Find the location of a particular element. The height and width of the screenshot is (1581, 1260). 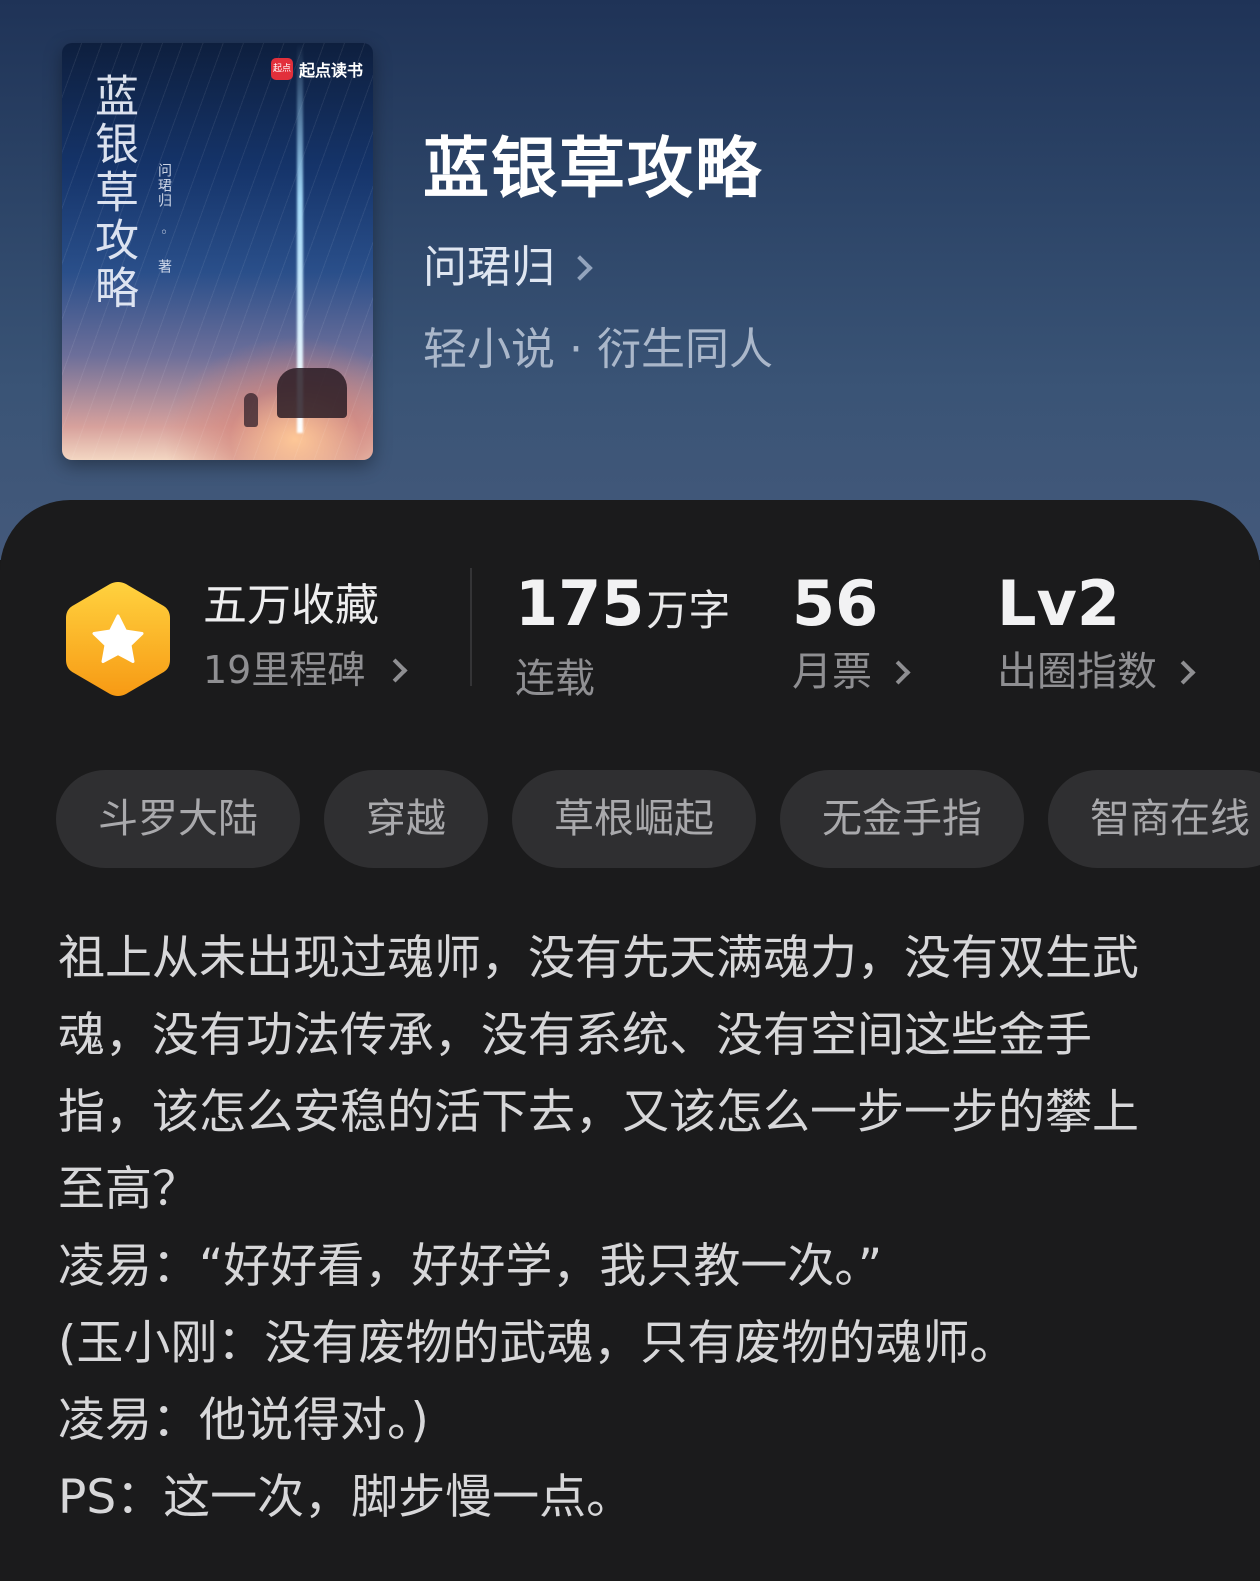

word-count-stat: 175万字 连载 is located at coordinates (622, 636).